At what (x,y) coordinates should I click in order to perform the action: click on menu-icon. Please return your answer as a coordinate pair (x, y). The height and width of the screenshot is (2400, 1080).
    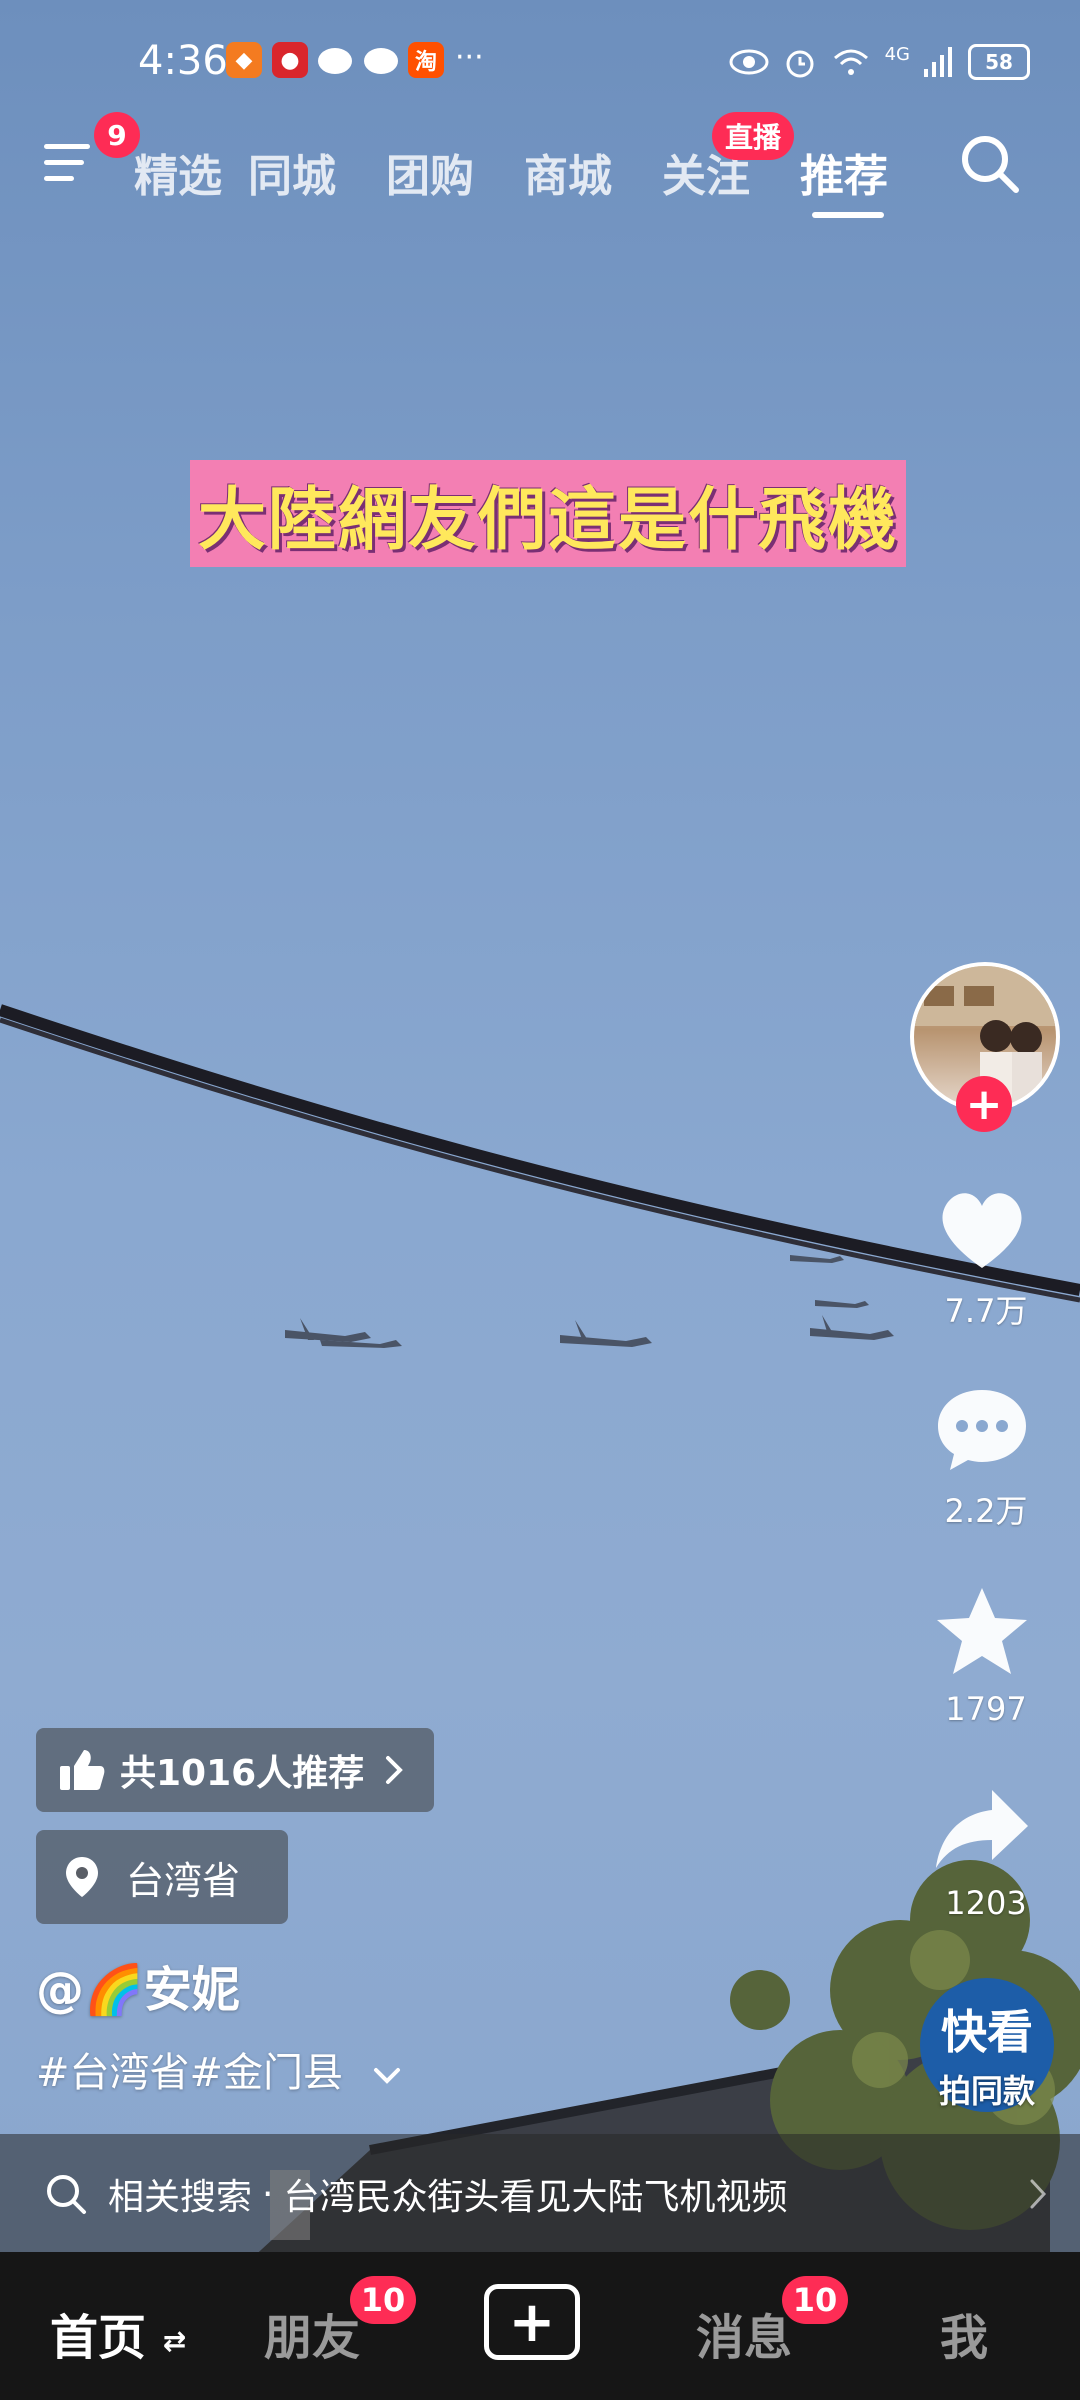
    Looking at the image, I should click on (70, 165).